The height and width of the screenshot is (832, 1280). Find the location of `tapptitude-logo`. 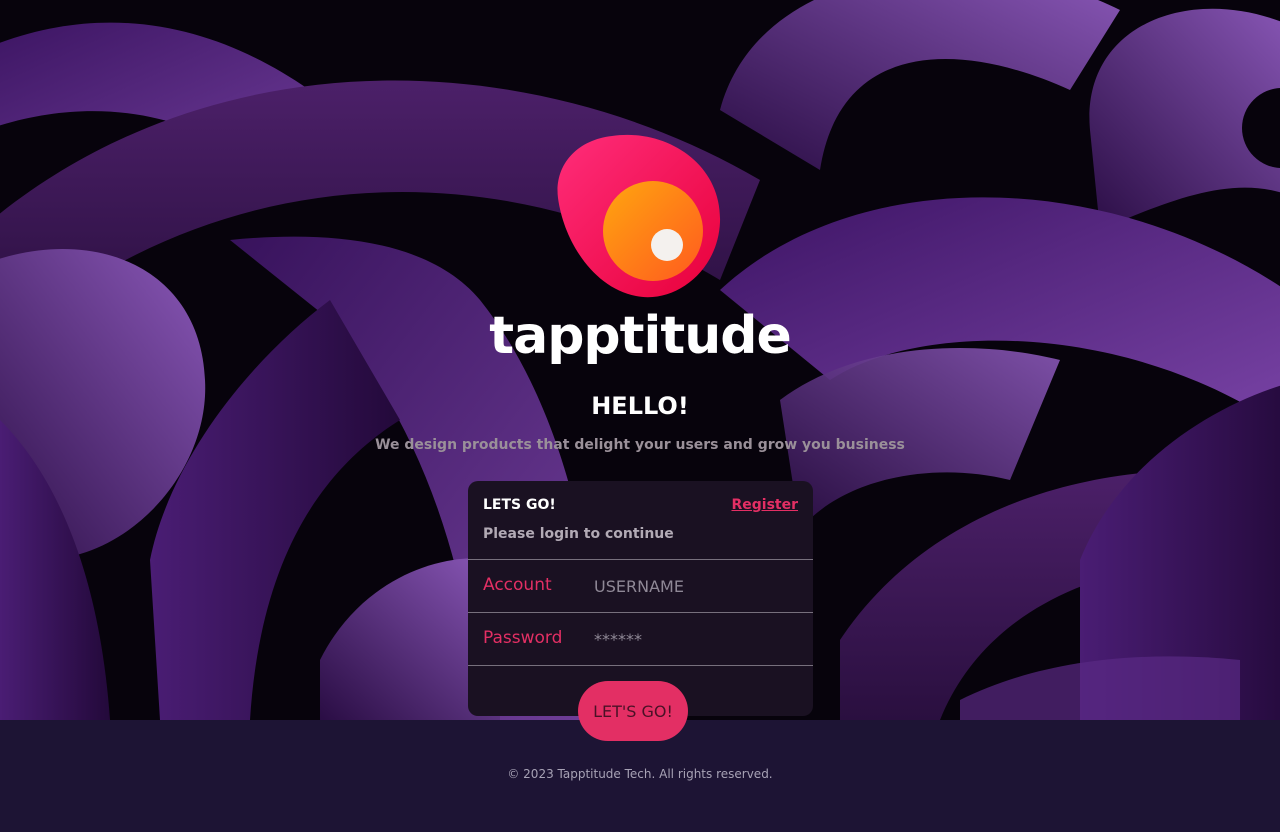

tapptitude-logo is located at coordinates (639, 217).